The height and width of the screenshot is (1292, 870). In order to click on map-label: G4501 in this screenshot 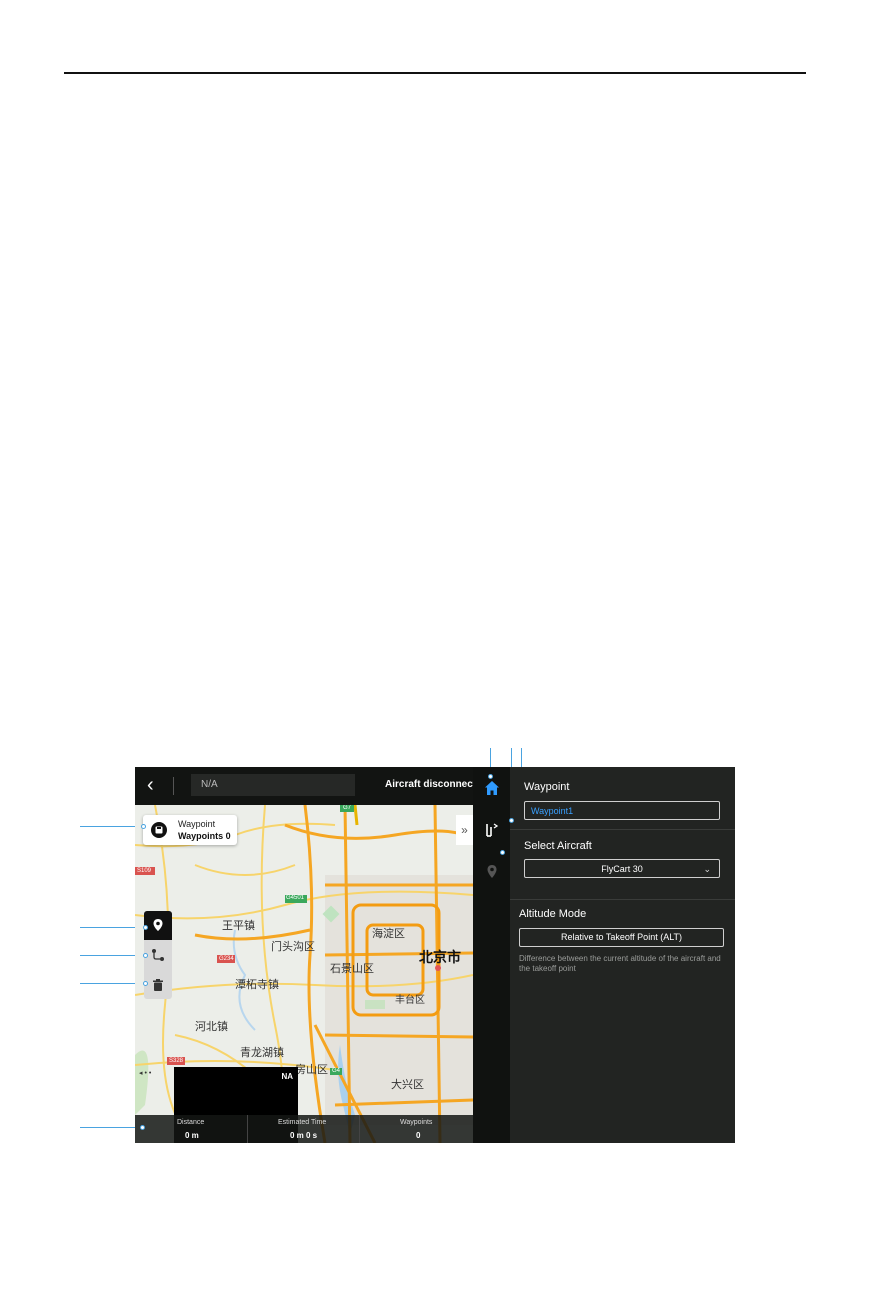, I will do `click(295, 898)`.